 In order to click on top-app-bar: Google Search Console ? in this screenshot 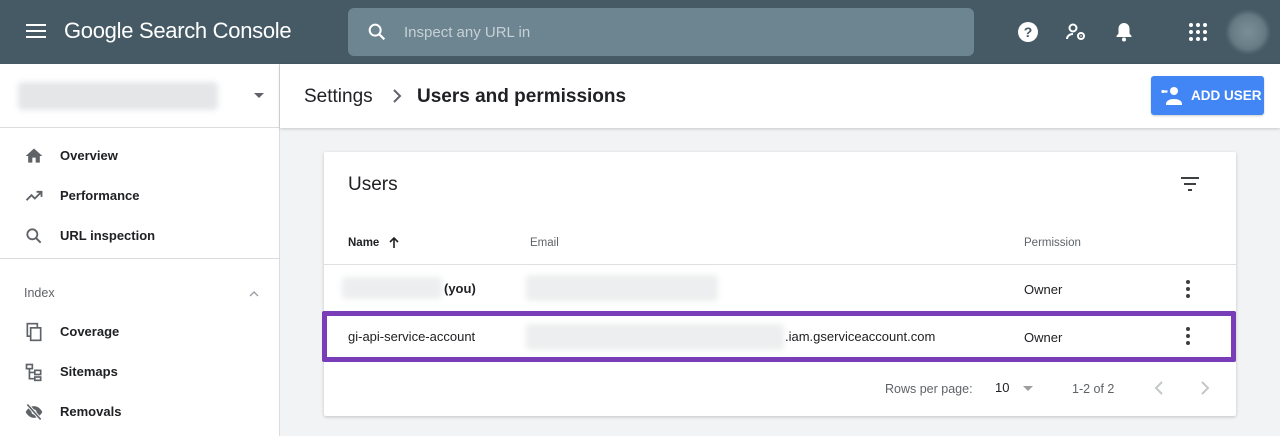, I will do `click(640, 32)`.